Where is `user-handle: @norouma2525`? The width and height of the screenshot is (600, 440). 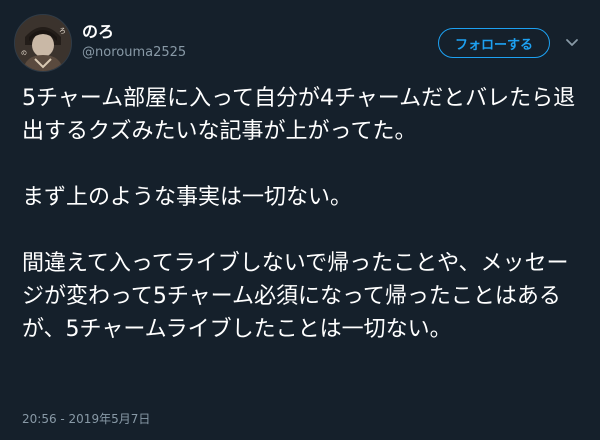 user-handle: @norouma2525 is located at coordinates (134, 53).